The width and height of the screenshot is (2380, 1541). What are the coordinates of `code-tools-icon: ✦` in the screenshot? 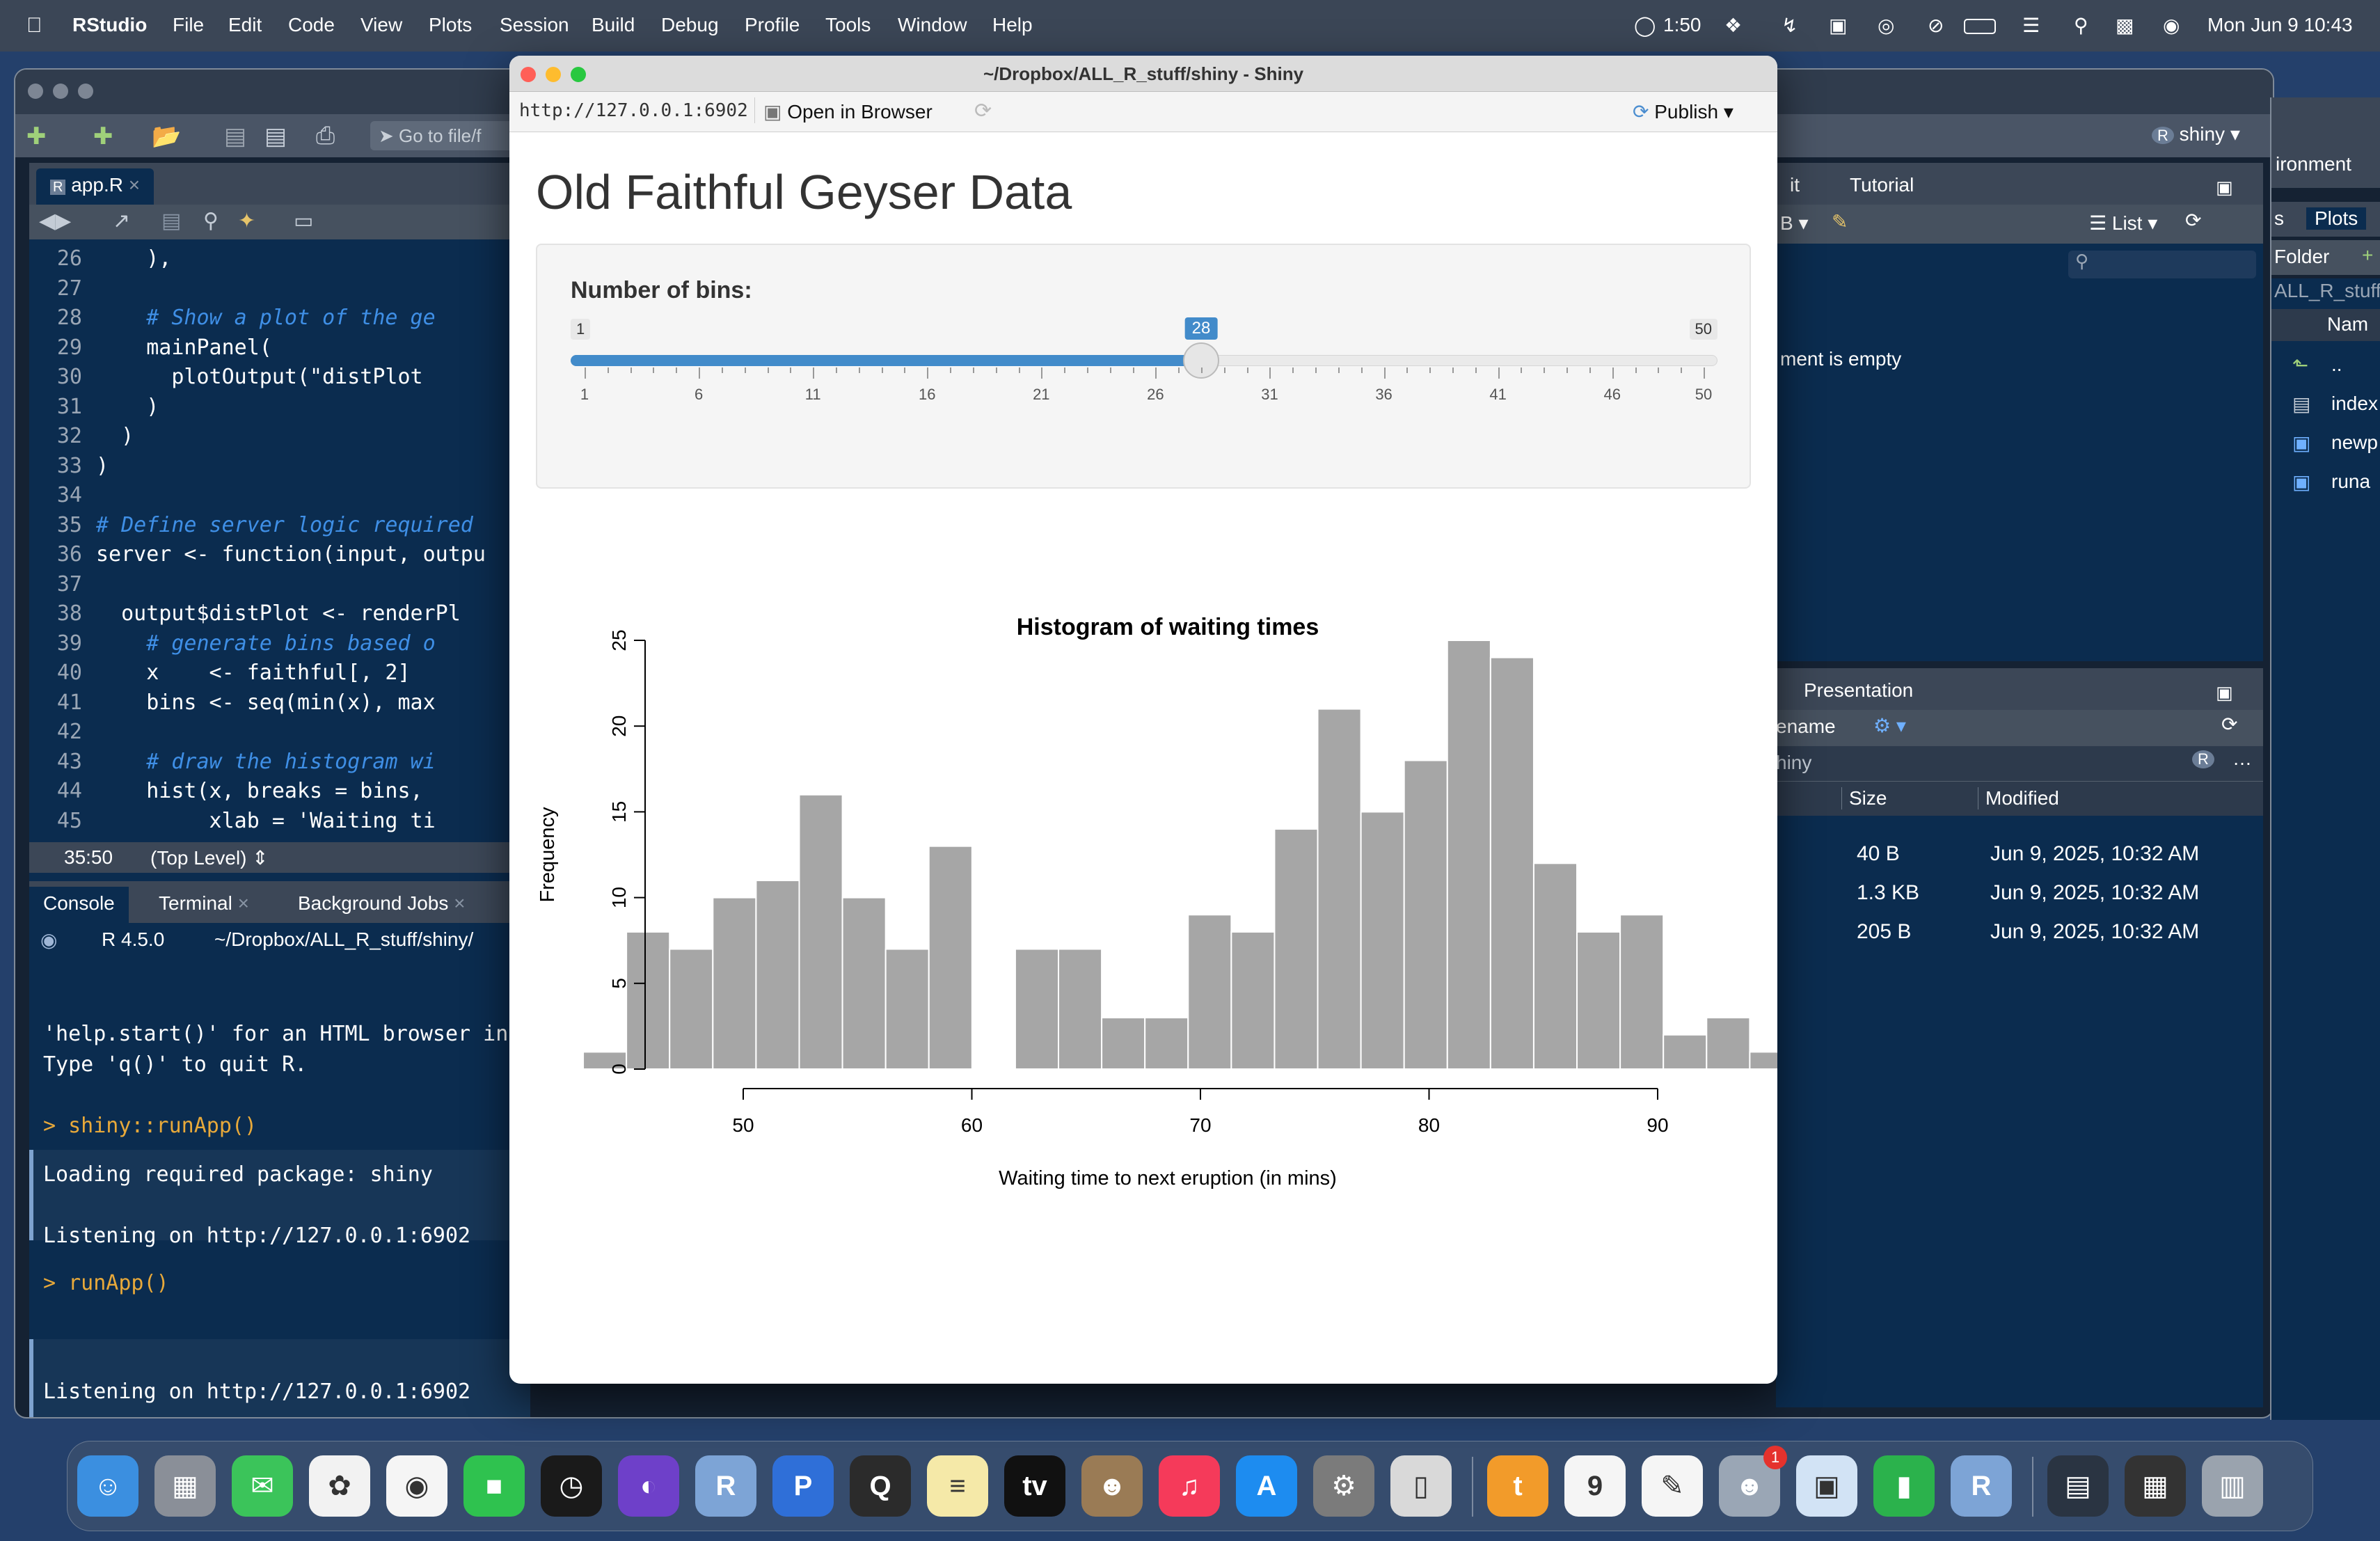 It's located at (246, 221).